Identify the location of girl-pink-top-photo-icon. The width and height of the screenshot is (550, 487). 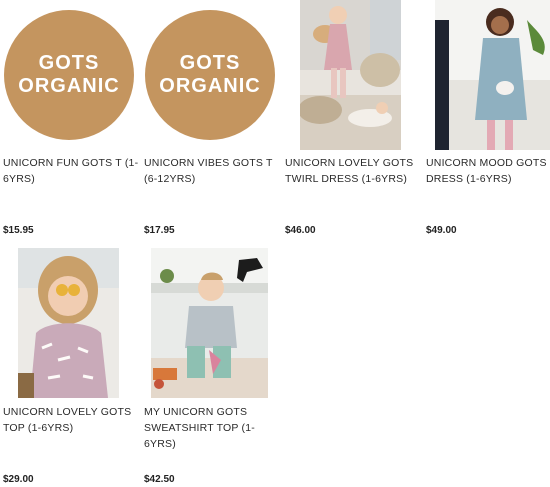
(68, 323).